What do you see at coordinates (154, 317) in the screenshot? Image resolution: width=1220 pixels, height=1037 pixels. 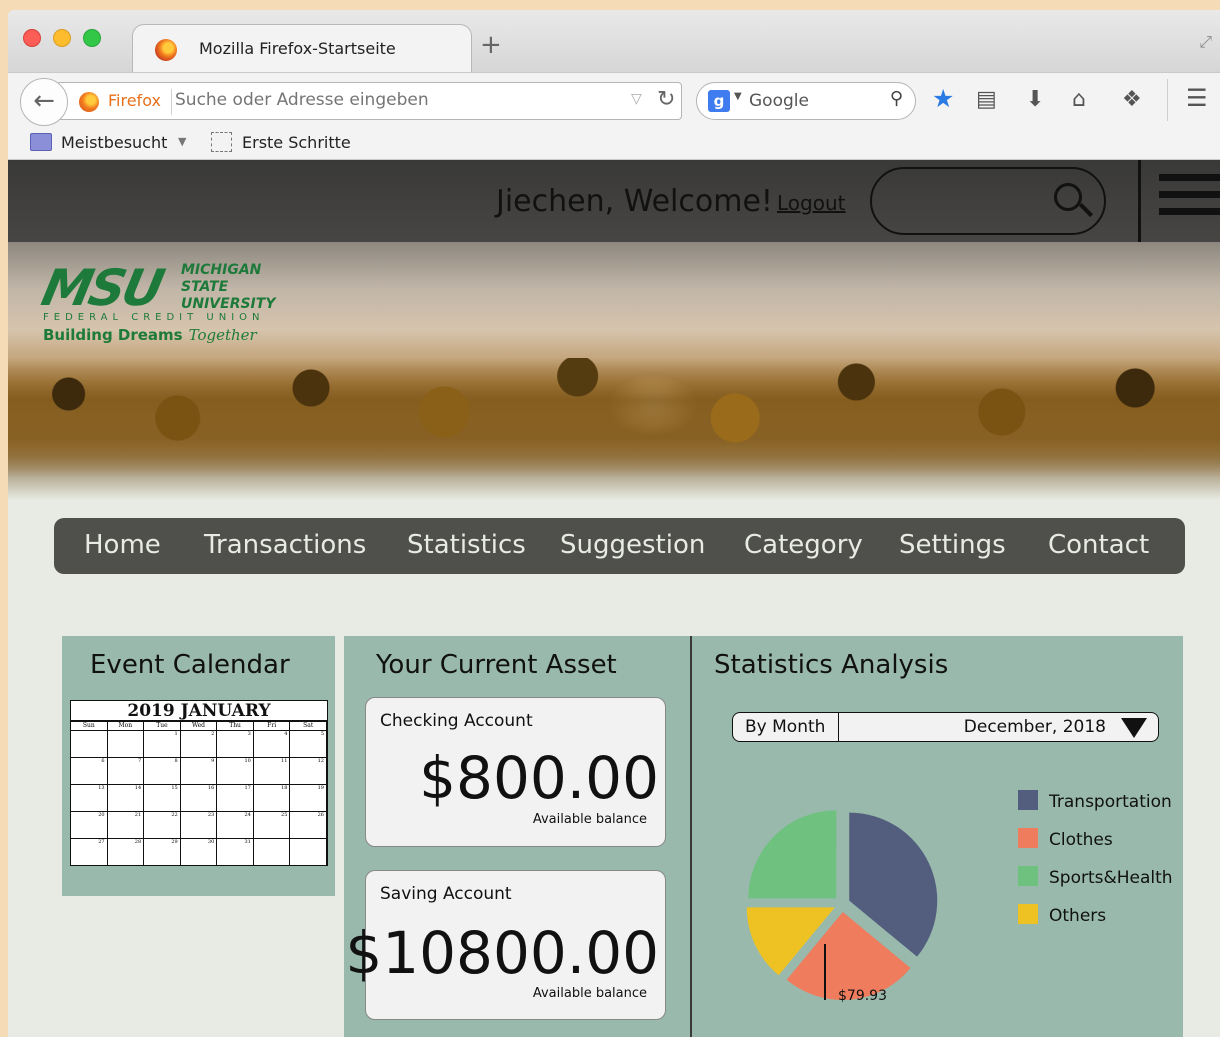 I see `logo-subtitle: FEDERAL CREDIT UNION` at bounding box center [154, 317].